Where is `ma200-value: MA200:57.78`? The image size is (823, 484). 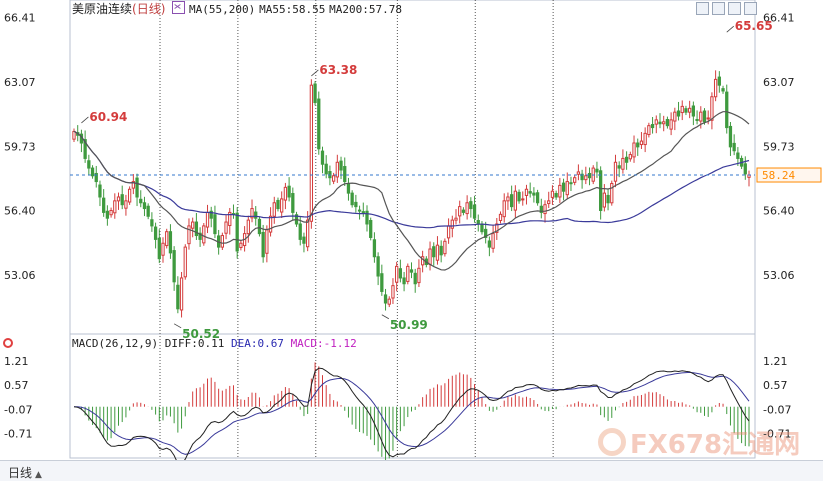
ma200-value: MA200:57.78 is located at coordinates (366, 9).